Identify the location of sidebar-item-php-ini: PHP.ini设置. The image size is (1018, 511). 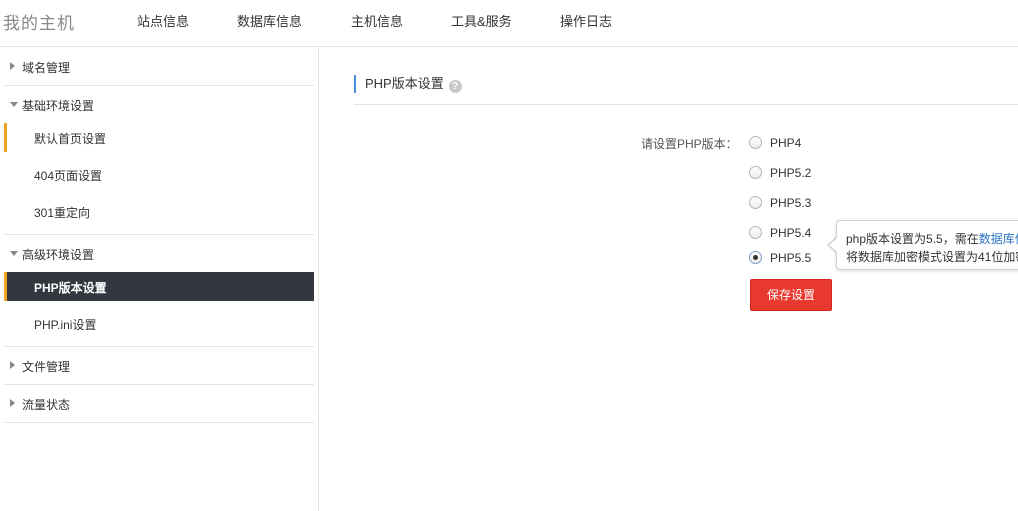
(159, 323).